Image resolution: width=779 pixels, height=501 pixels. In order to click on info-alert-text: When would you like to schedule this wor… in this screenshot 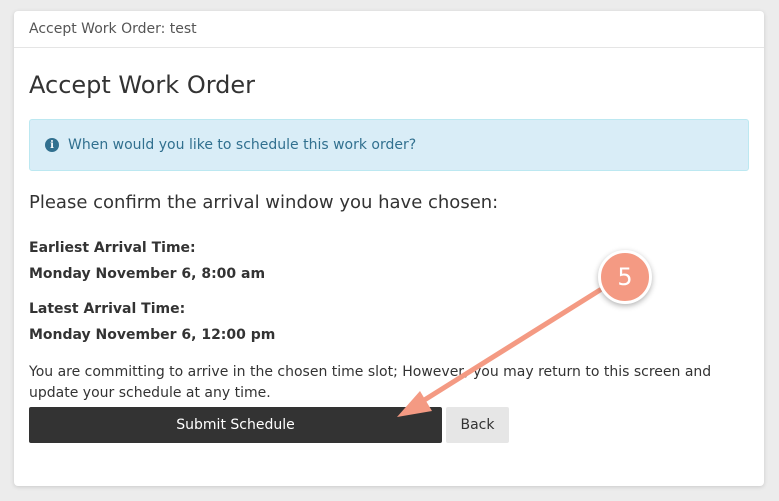, I will do `click(242, 145)`.